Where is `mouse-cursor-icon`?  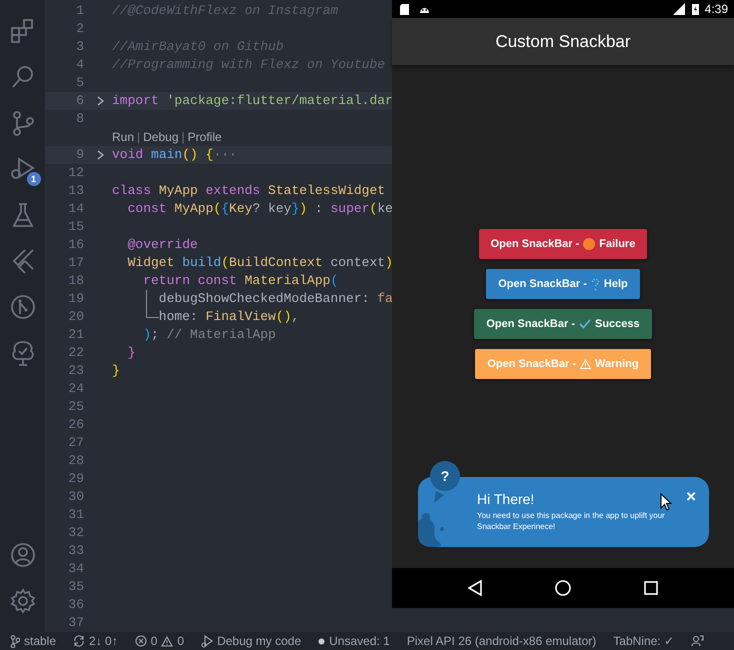
mouse-cursor-icon is located at coordinates (666, 501).